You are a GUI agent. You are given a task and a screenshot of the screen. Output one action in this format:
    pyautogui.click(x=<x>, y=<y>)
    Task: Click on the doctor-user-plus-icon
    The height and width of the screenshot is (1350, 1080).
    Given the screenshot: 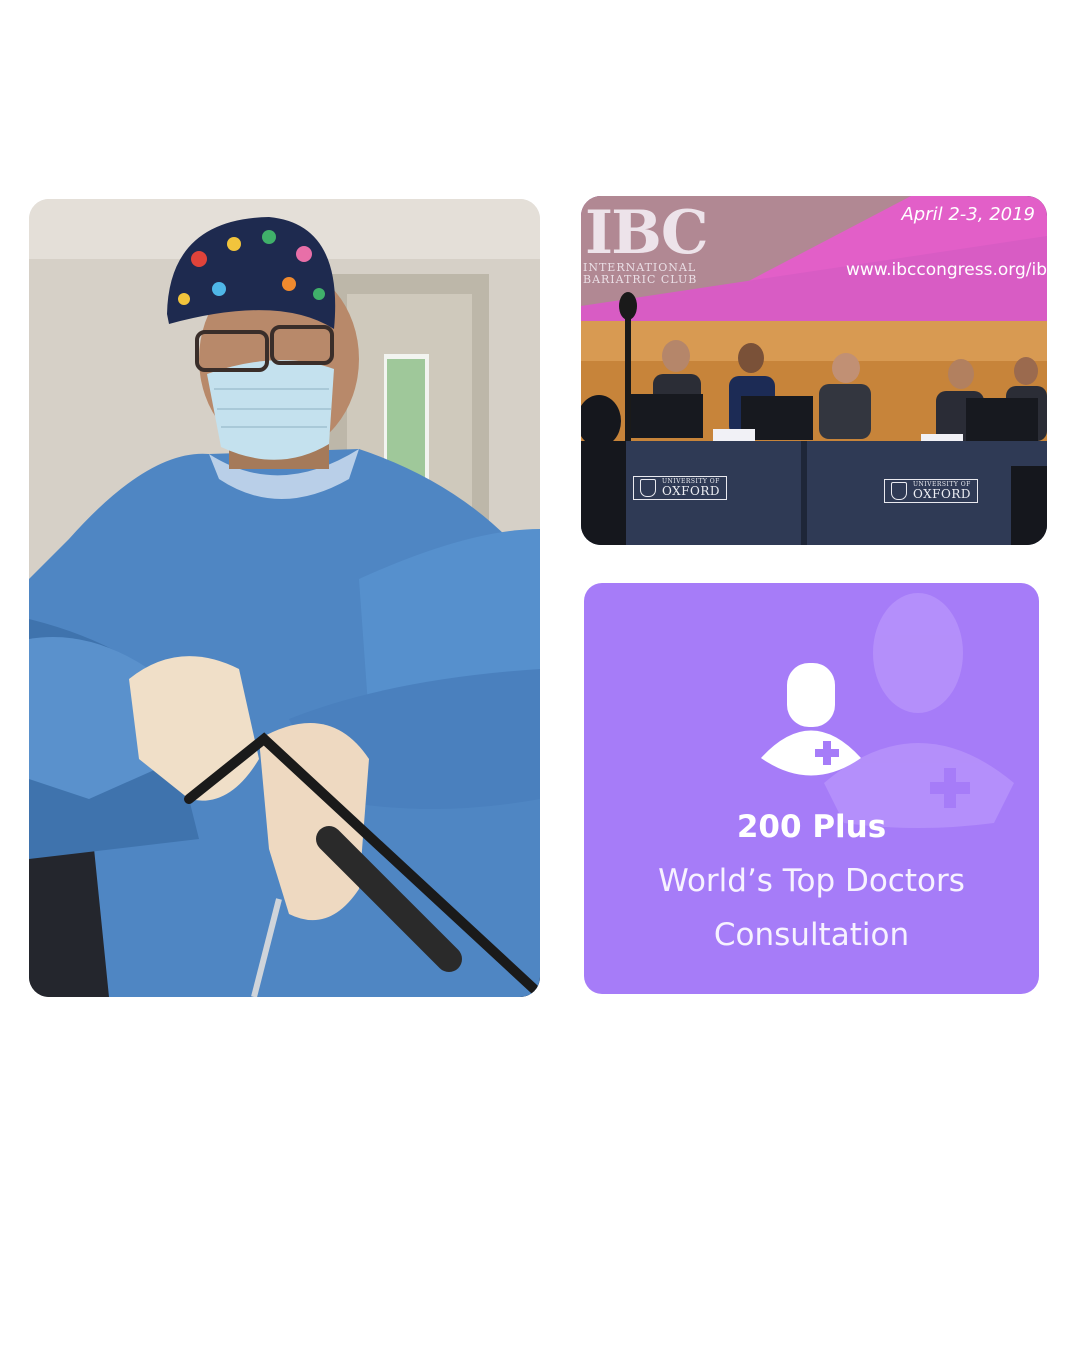 What is the action you would take?
    pyautogui.click(x=811, y=719)
    